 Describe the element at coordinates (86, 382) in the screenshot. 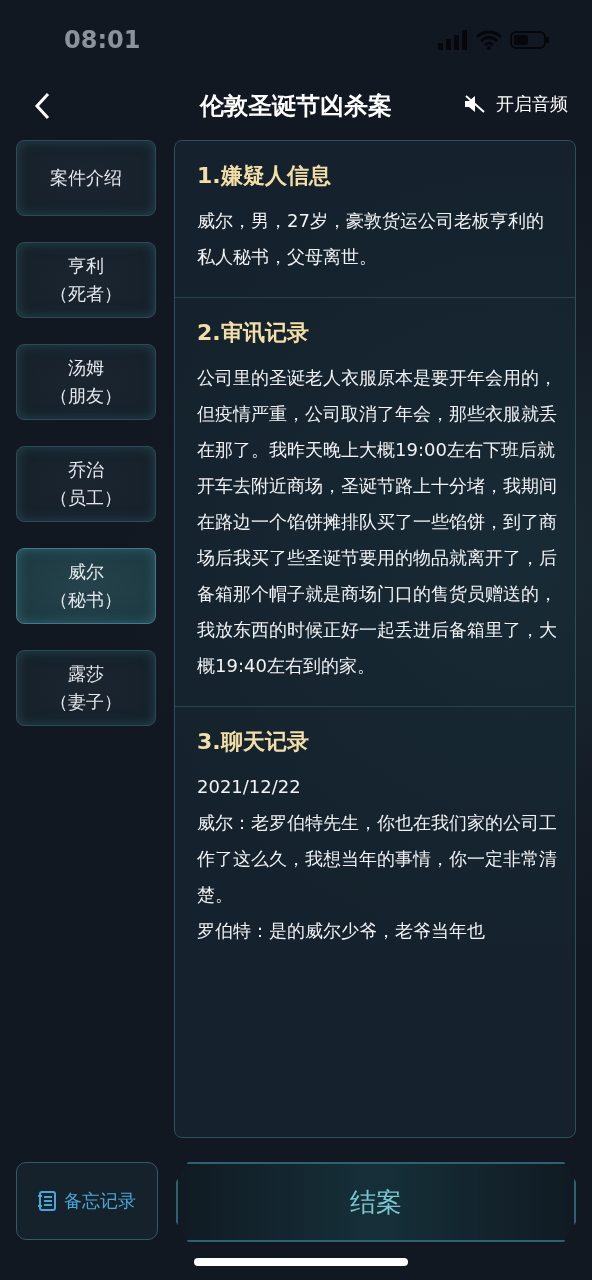

I see `sidebar-tab: 汤姆 （朋友）` at that location.